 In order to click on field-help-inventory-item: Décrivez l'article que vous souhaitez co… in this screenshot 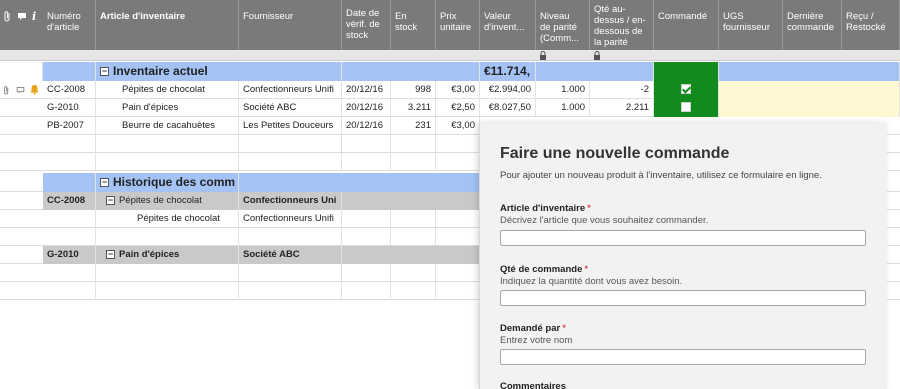, I will do `click(604, 220)`.